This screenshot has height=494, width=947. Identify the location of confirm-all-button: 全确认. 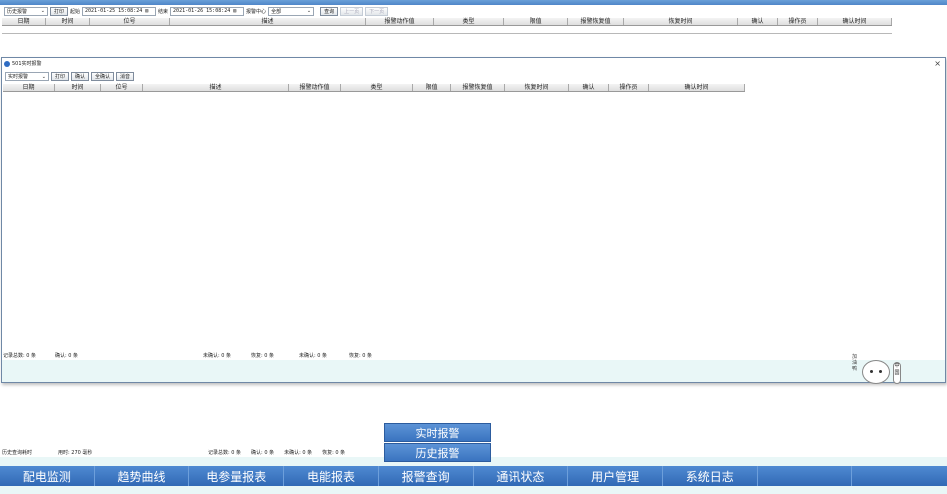
(103, 76).